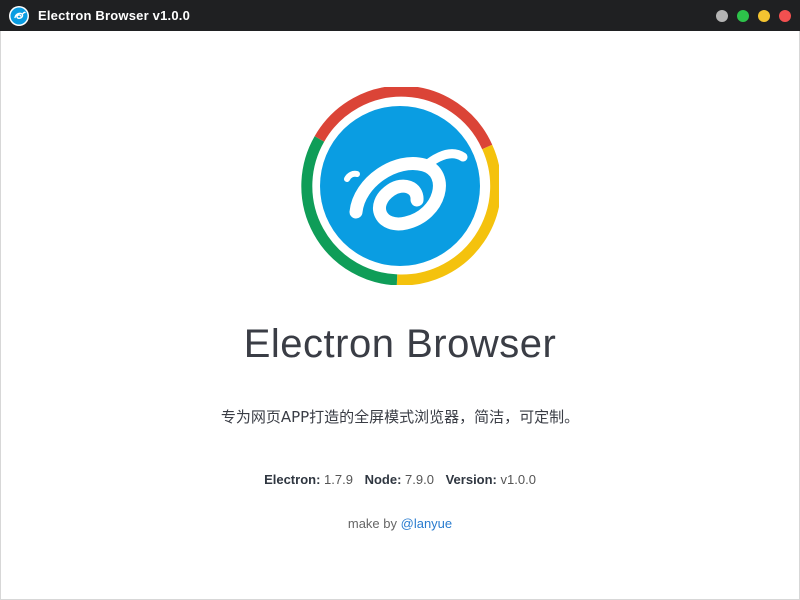  I want to click on electron-browser-logo-icon, so click(400, 186).